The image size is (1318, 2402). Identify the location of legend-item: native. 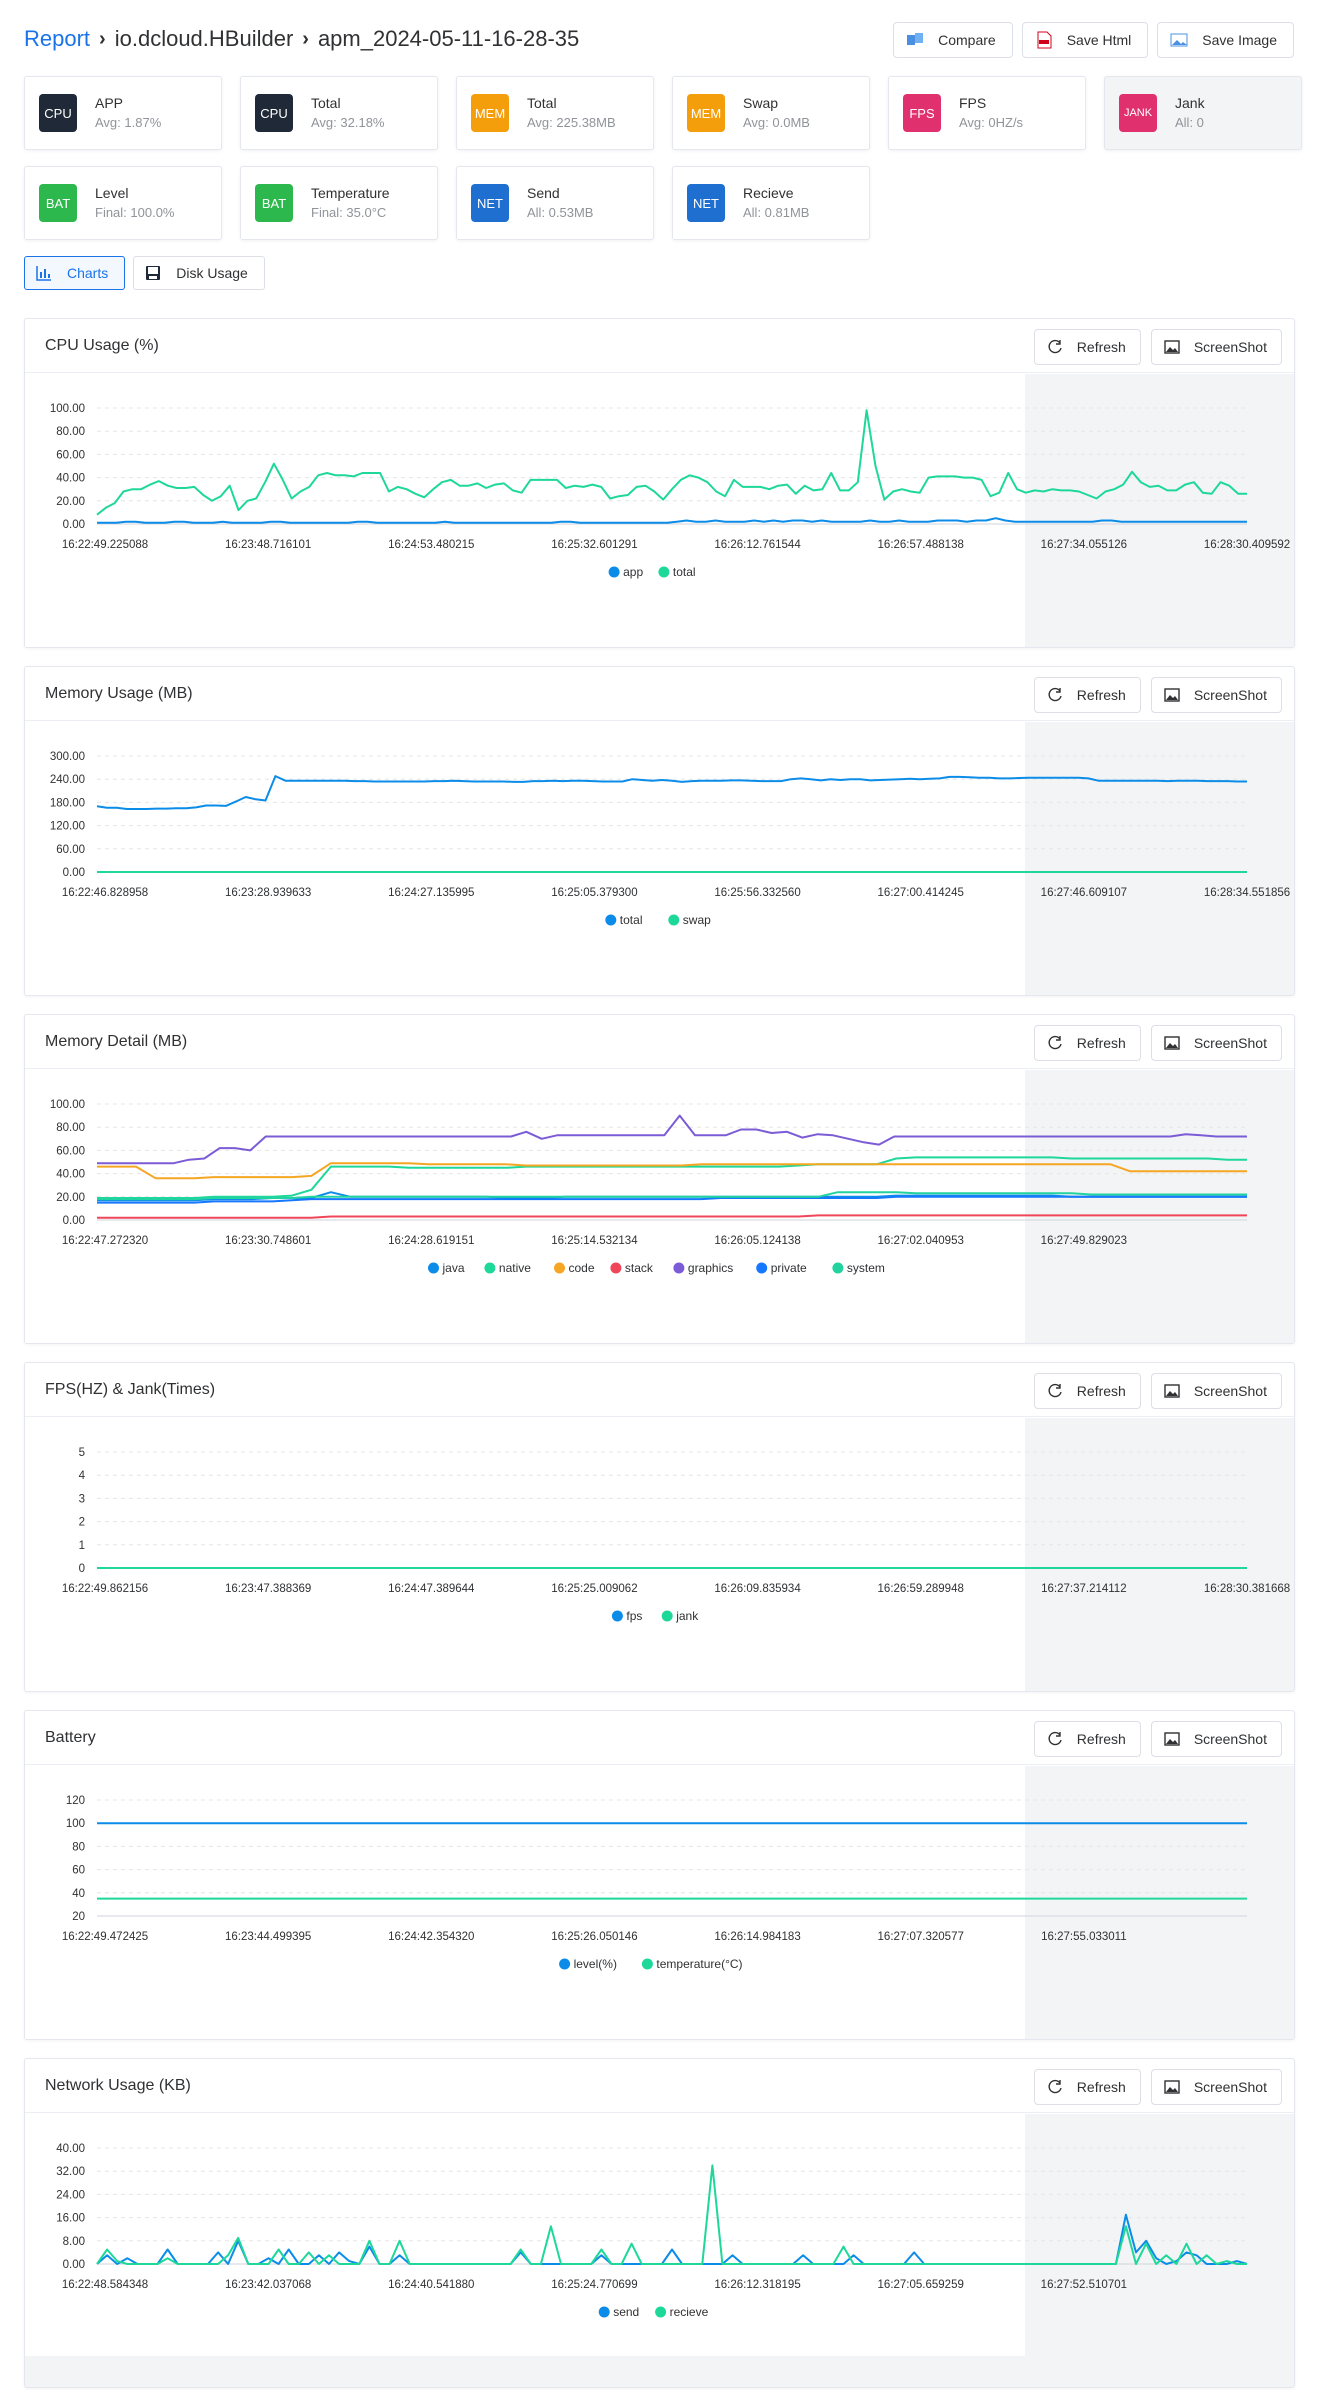
(507, 1268).